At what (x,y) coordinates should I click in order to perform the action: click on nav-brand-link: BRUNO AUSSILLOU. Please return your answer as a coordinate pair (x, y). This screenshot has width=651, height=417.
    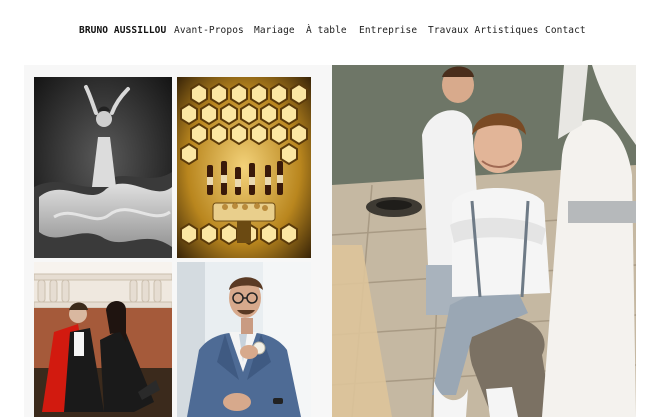
    Looking at the image, I should click on (122, 31).